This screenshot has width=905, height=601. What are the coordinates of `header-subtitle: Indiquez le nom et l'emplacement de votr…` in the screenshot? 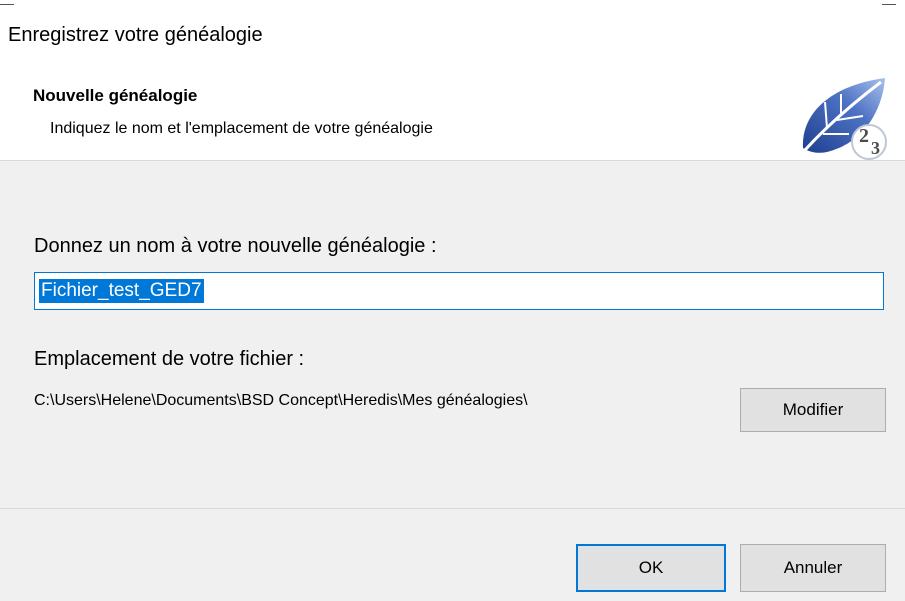 It's located at (241, 128).